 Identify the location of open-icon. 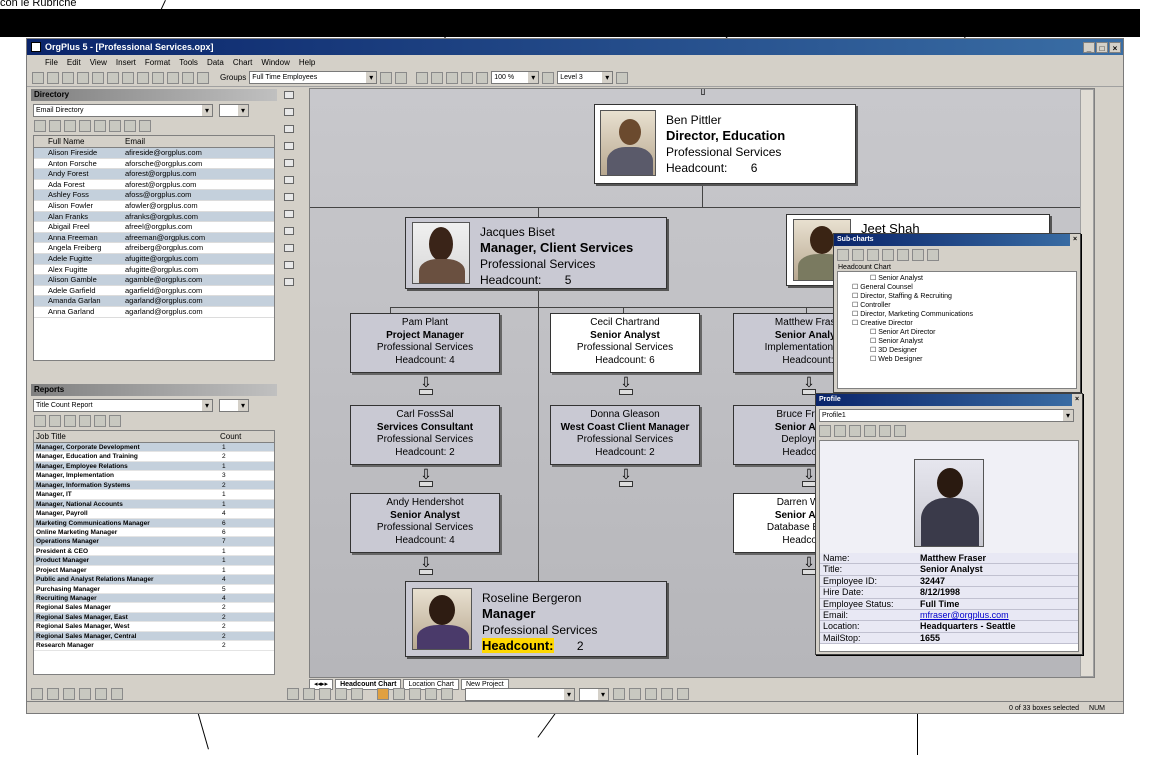
(53, 77).